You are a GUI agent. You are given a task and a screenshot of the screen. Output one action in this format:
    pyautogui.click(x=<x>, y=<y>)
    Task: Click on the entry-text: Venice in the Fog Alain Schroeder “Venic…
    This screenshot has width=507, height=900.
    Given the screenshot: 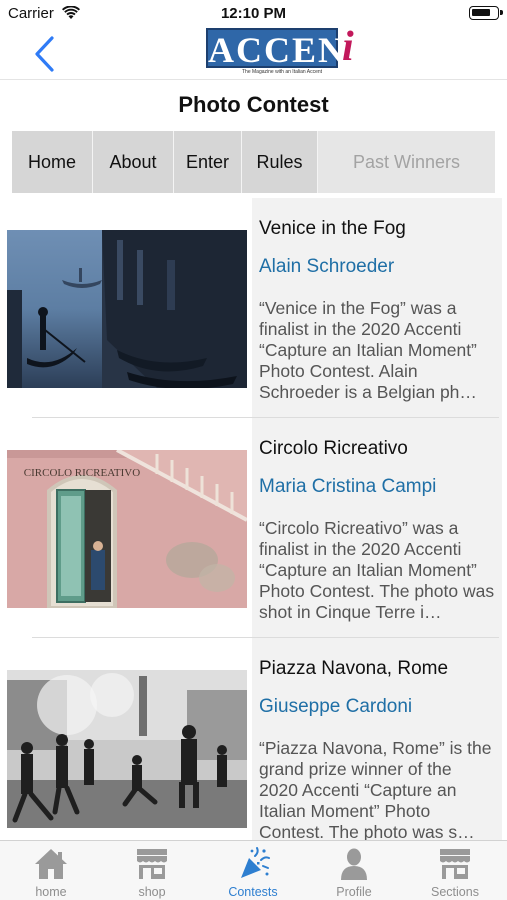 What is the action you would take?
    pyautogui.click(x=377, y=308)
    